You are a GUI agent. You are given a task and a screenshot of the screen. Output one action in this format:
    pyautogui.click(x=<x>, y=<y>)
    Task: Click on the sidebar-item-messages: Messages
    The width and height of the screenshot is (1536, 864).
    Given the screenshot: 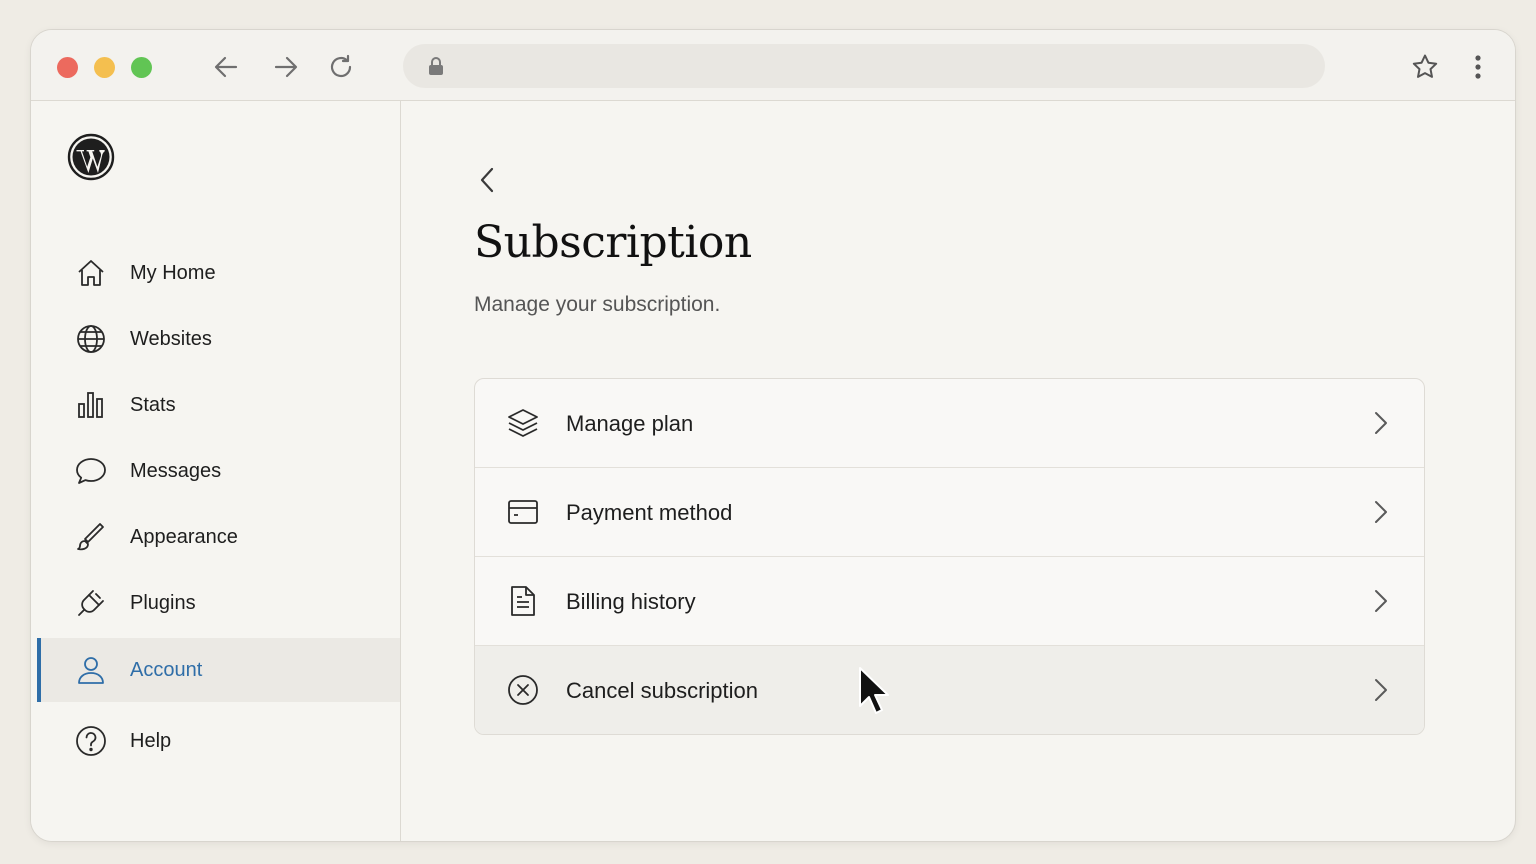 What is the action you would take?
    pyautogui.click(x=218, y=471)
    